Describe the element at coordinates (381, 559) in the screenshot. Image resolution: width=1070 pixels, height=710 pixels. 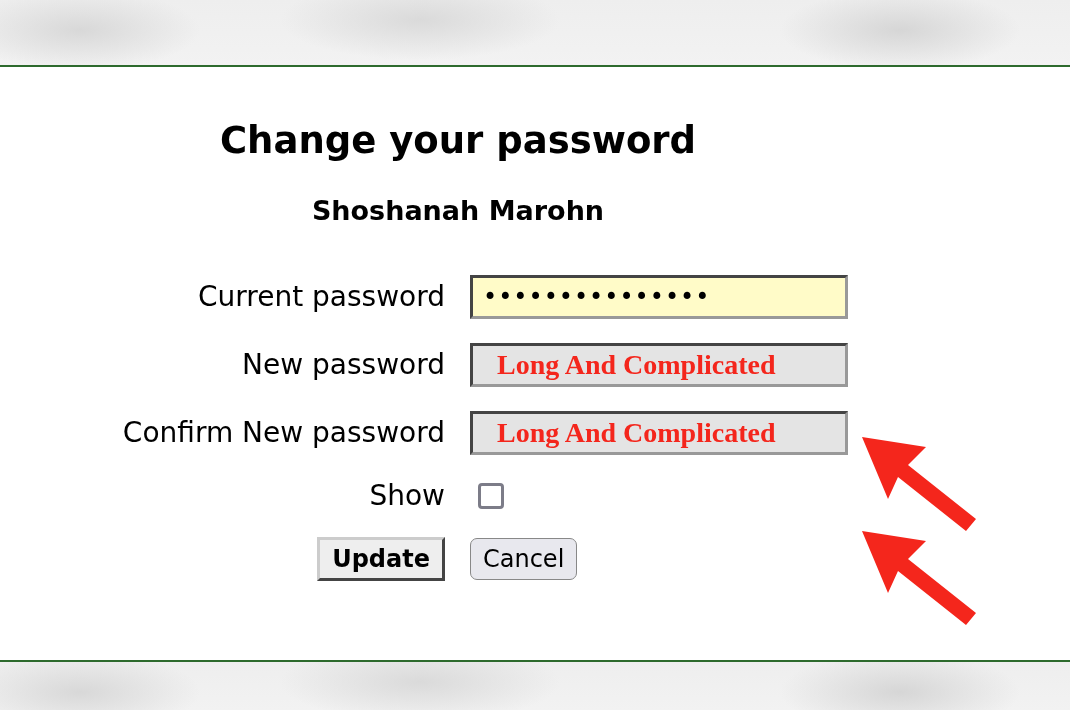
I see `update-button: Update` at that location.